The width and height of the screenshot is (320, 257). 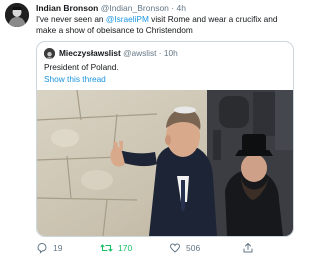 I want to click on author-name: Indian Bronson, so click(x=67, y=8).